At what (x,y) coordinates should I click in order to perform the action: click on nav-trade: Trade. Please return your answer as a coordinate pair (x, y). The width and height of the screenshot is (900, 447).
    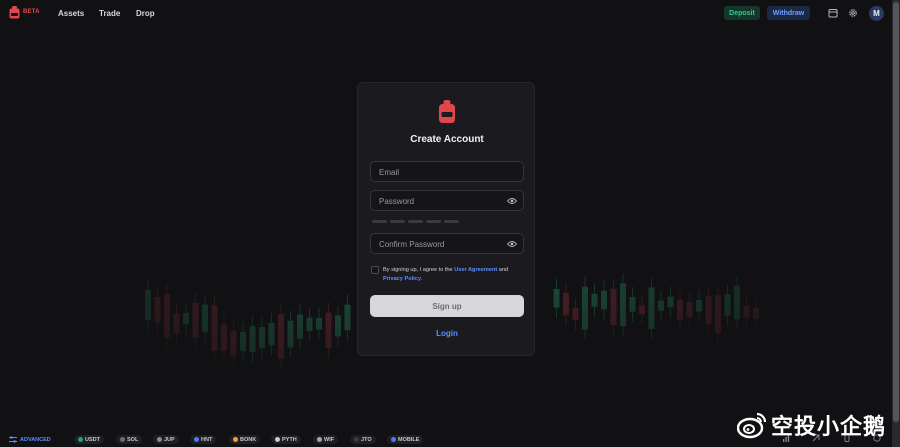
    Looking at the image, I should click on (109, 13).